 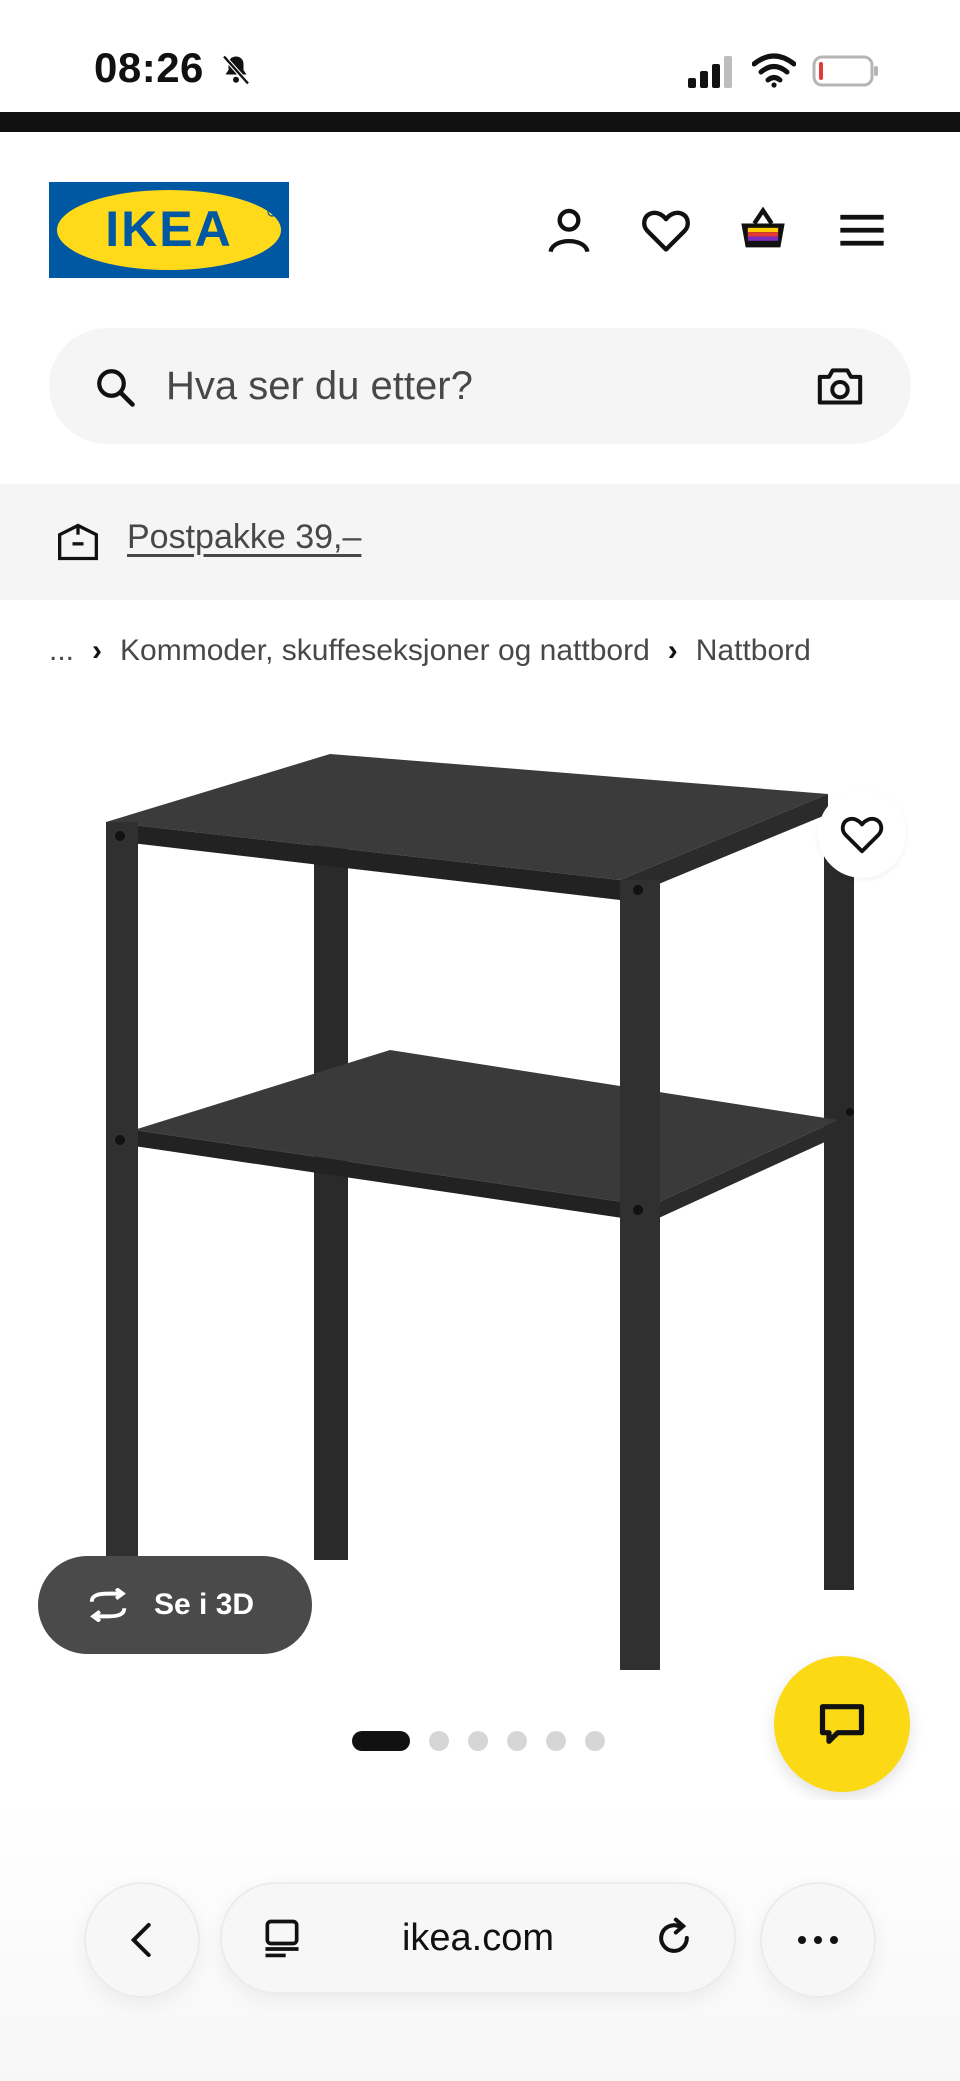 I want to click on reload-icon, so click(x=674, y=1938).